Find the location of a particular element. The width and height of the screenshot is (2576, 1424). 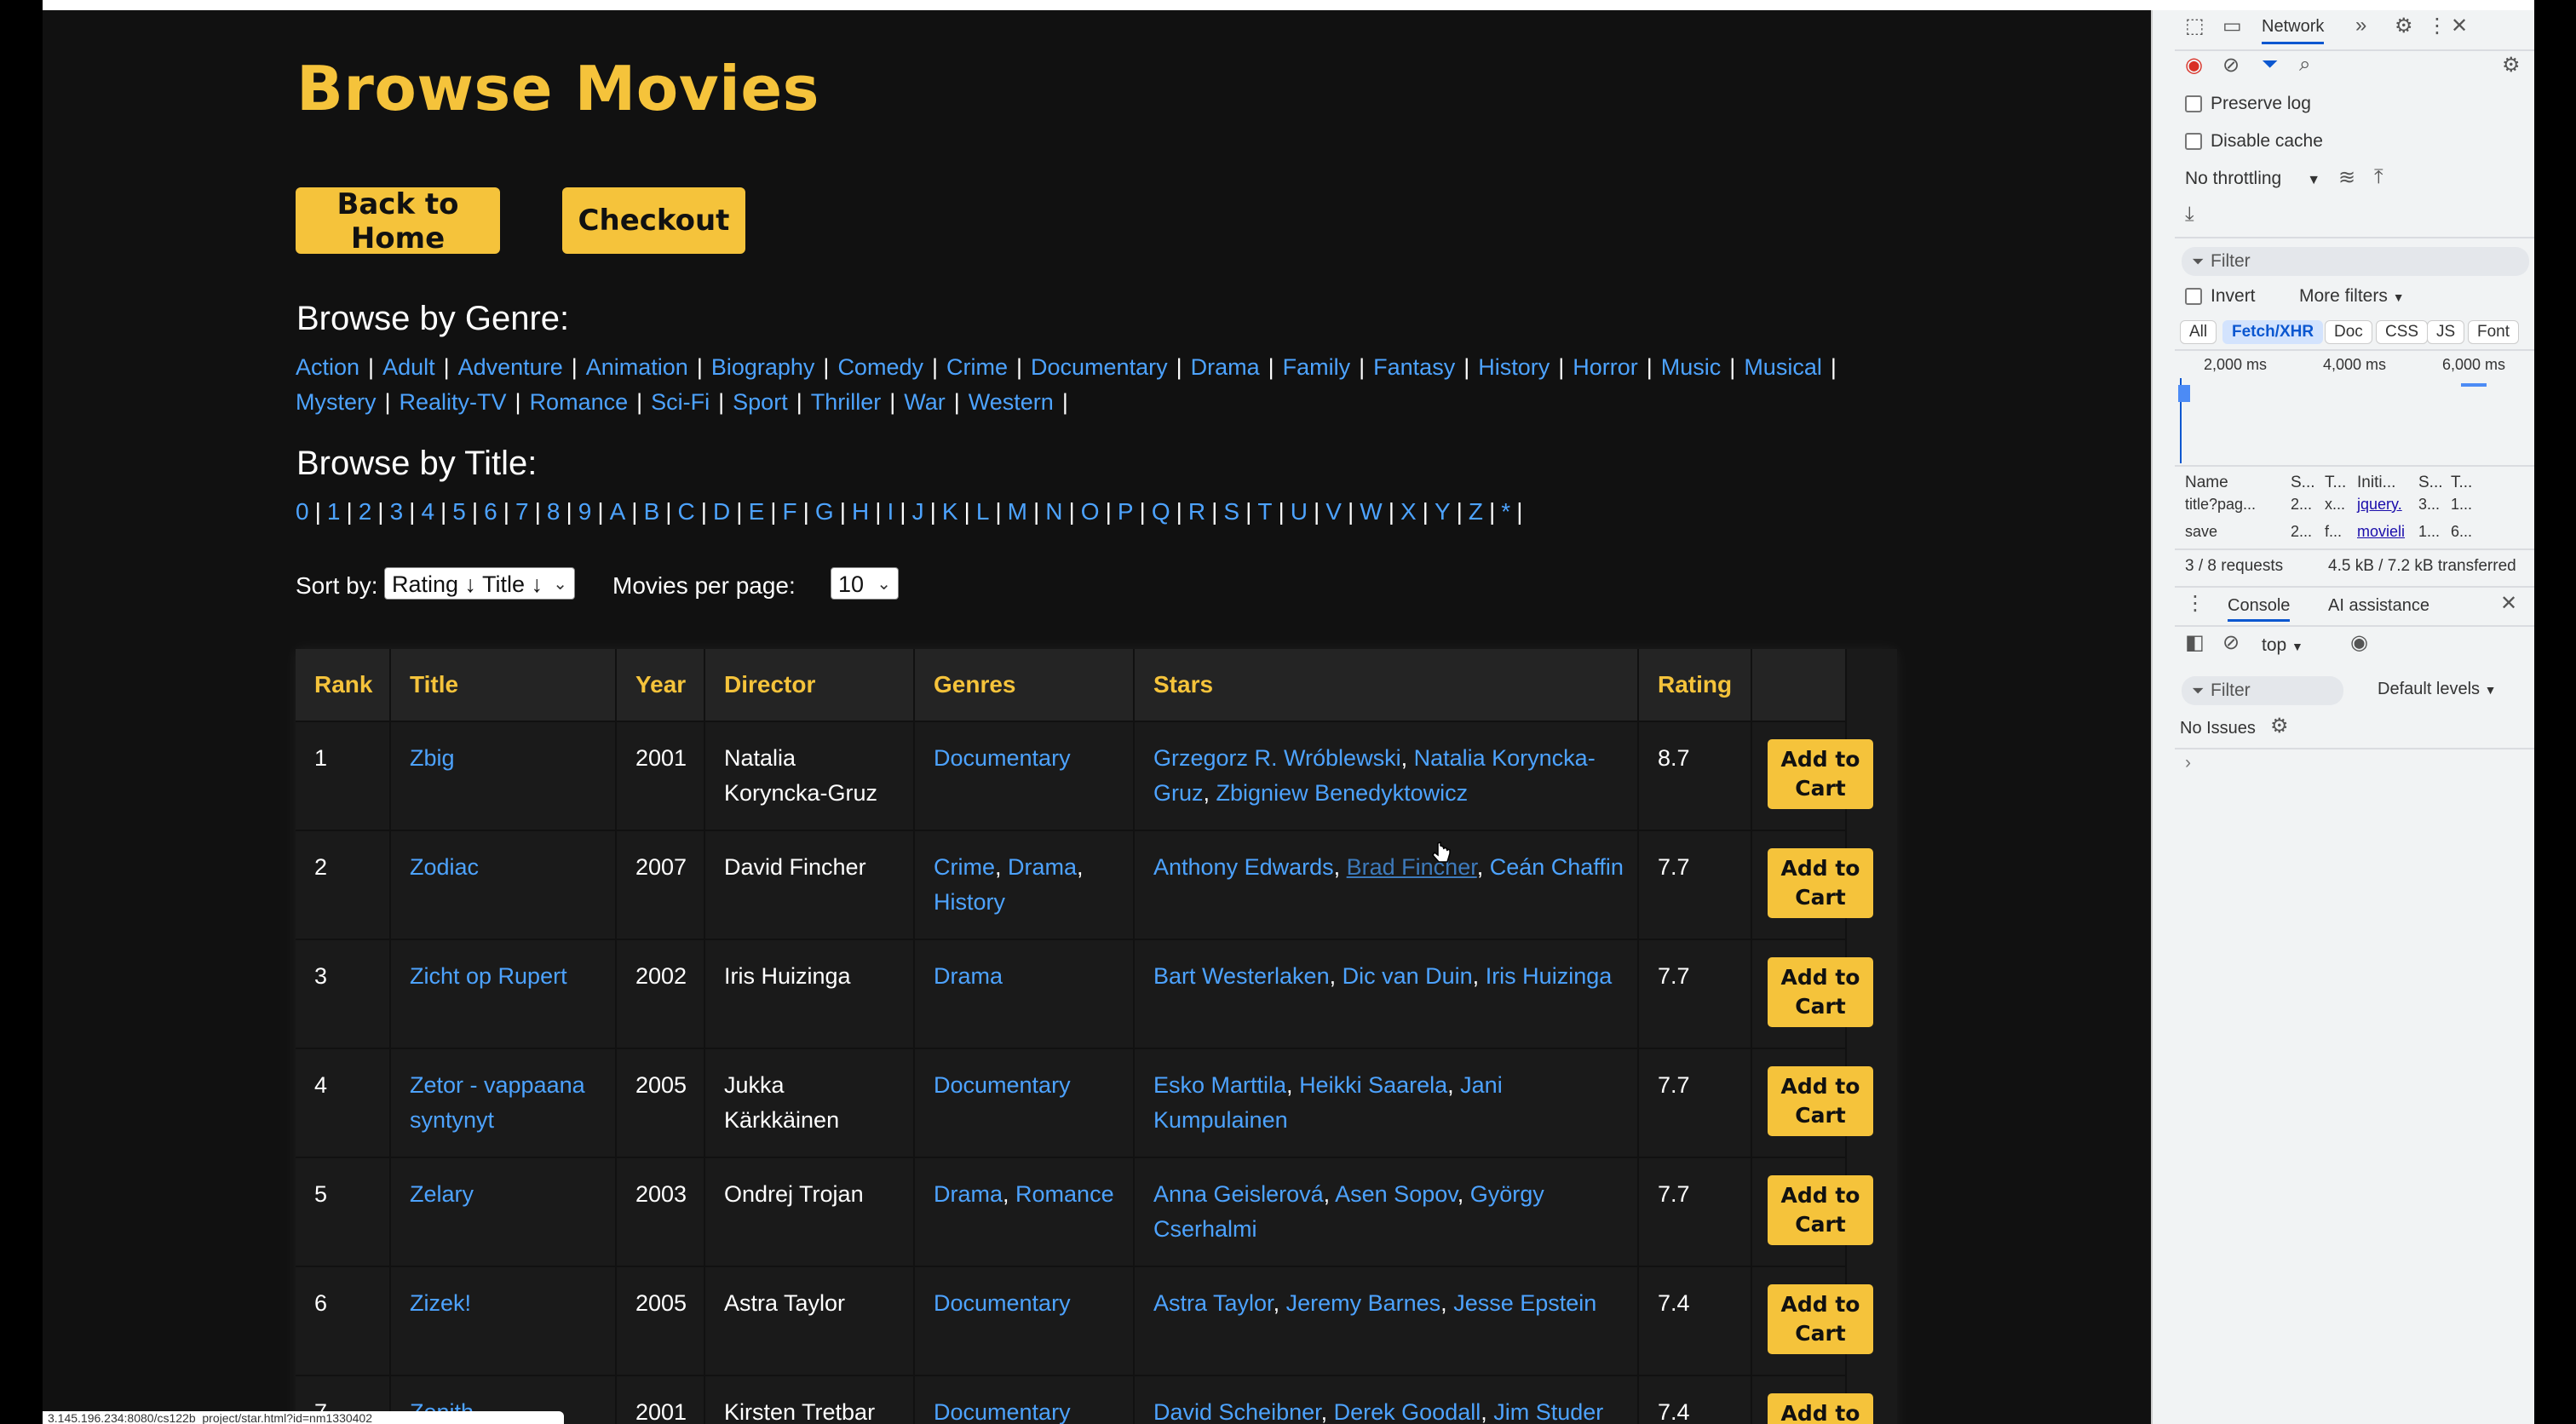

star-link: Zbigniew Benedyktowicz is located at coordinates (1342, 793).